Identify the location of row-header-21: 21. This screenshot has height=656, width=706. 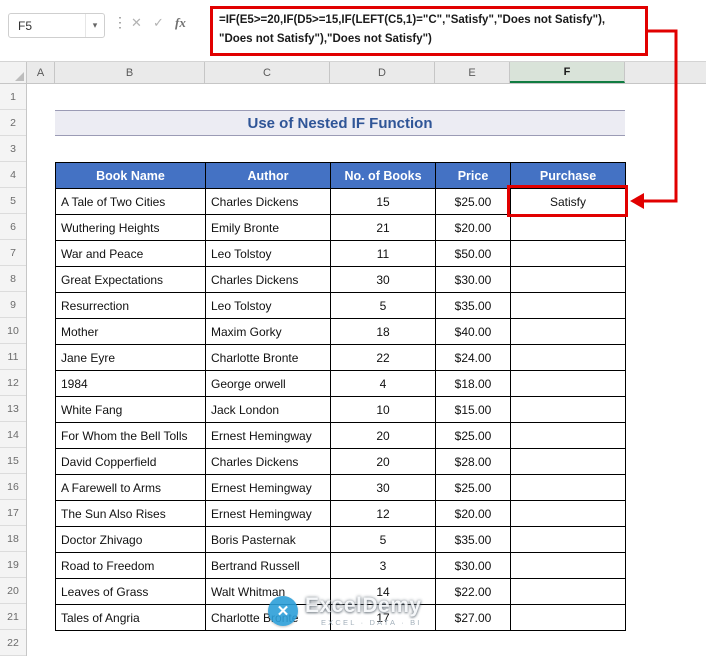
(13, 617).